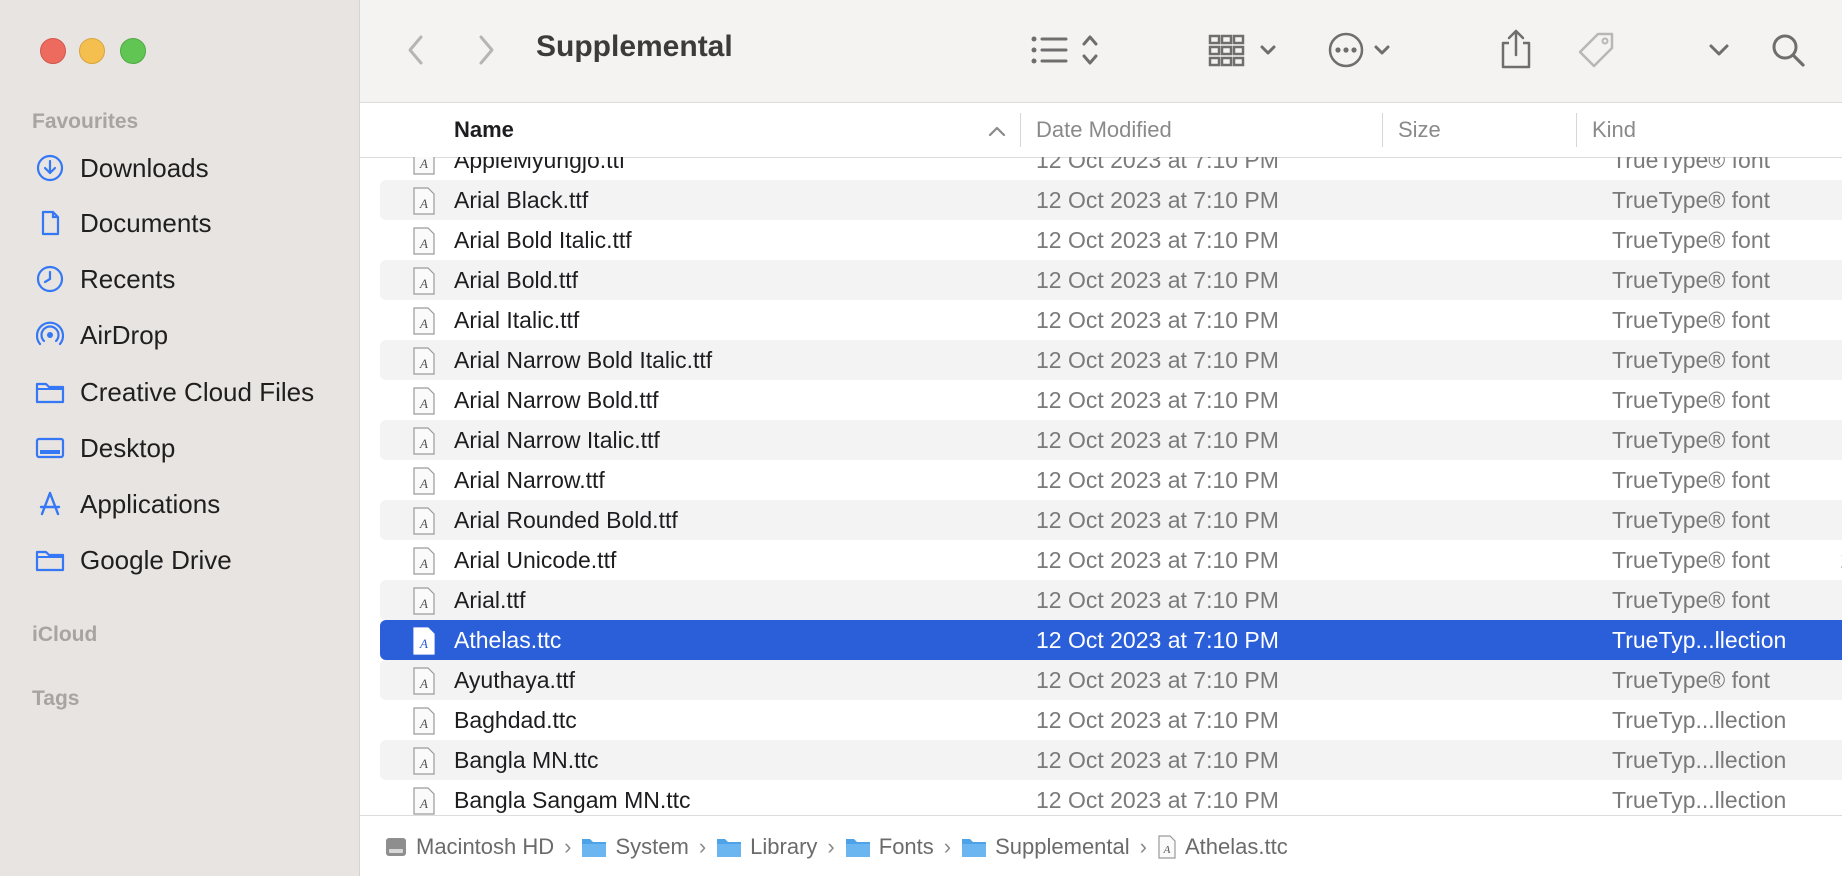 The height and width of the screenshot is (876, 1842). What do you see at coordinates (1614, 130) in the screenshot?
I see `column-kind: Kind` at bounding box center [1614, 130].